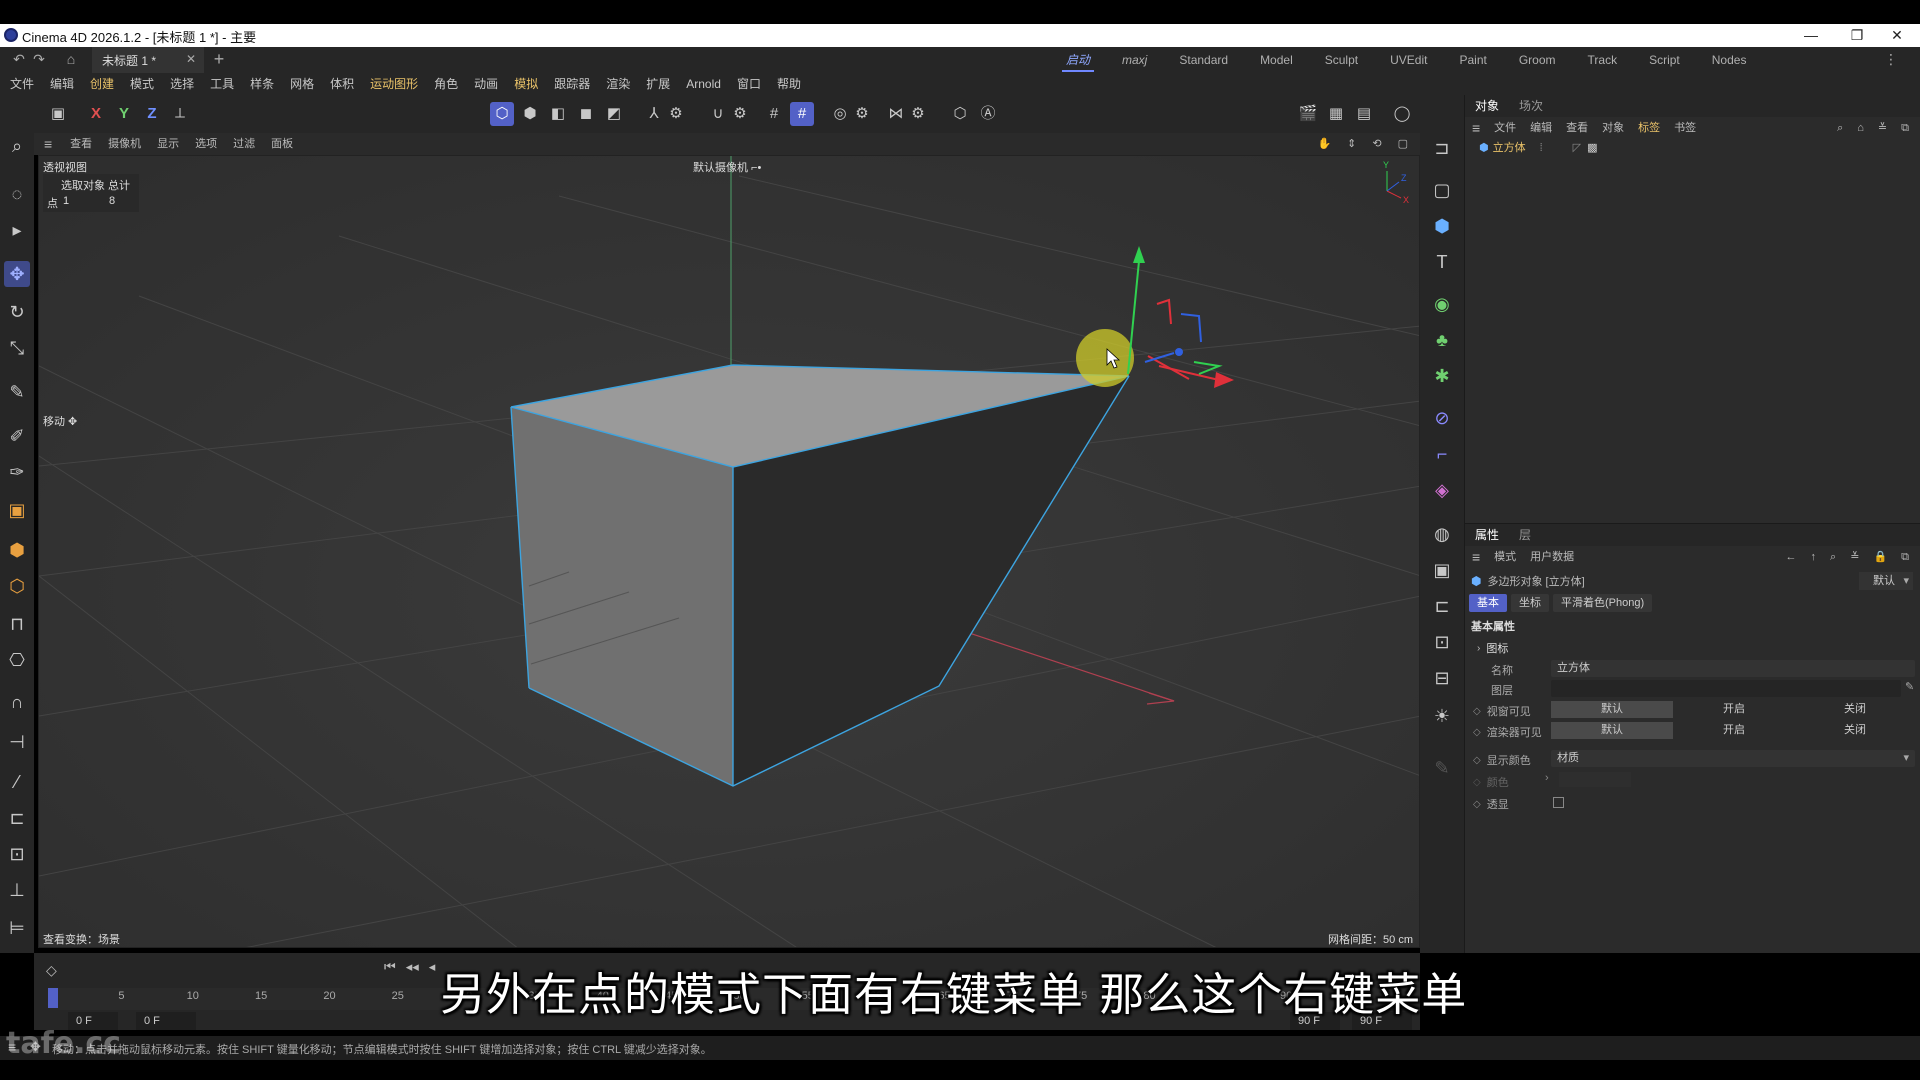 The height and width of the screenshot is (1080, 1920). What do you see at coordinates (282, 144) in the screenshot?
I see `viewport-menu-item-5: 面板` at bounding box center [282, 144].